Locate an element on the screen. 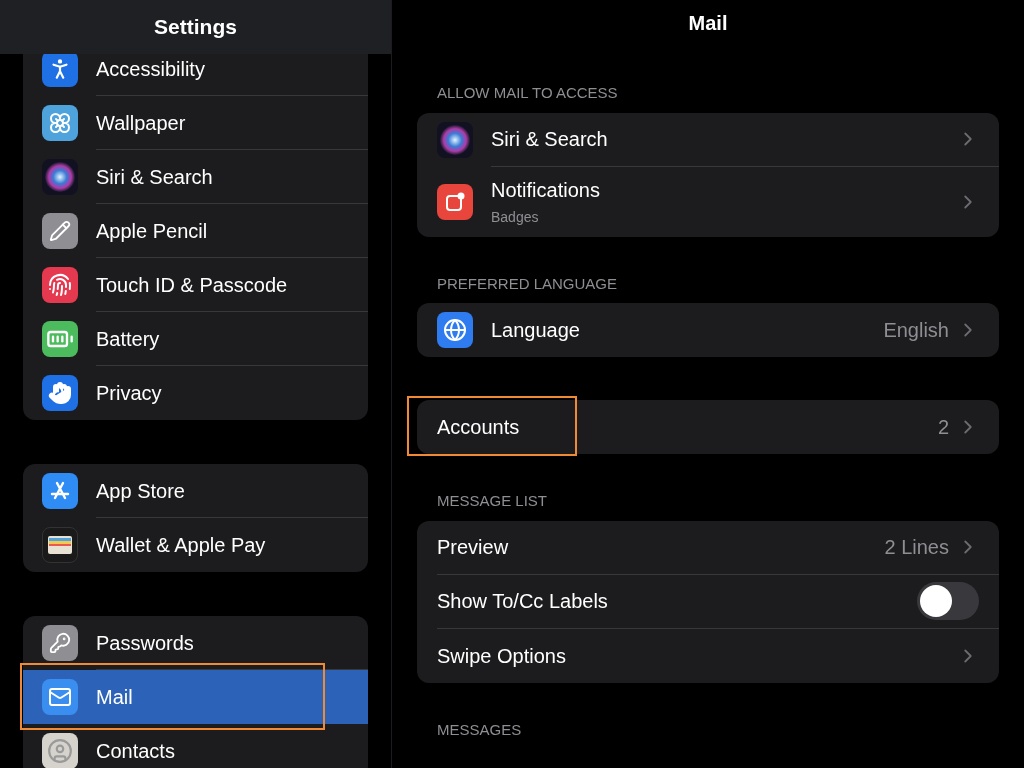 This screenshot has width=1024, height=768. item-label: Wallet & Apple Pay is located at coordinates (181, 545).